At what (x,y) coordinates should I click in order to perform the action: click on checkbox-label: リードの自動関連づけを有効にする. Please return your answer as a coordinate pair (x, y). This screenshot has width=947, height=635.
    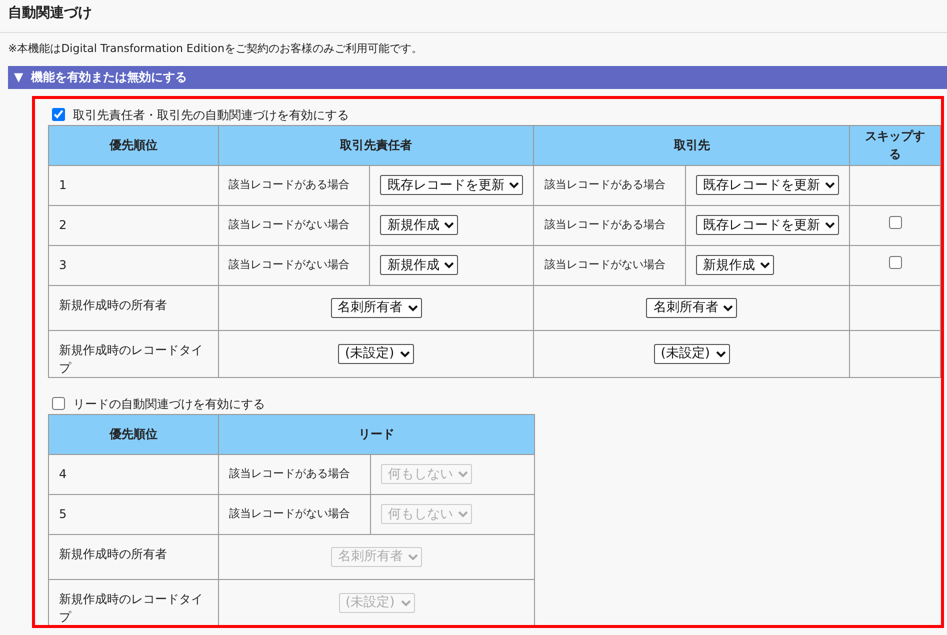
    Looking at the image, I should click on (169, 404).